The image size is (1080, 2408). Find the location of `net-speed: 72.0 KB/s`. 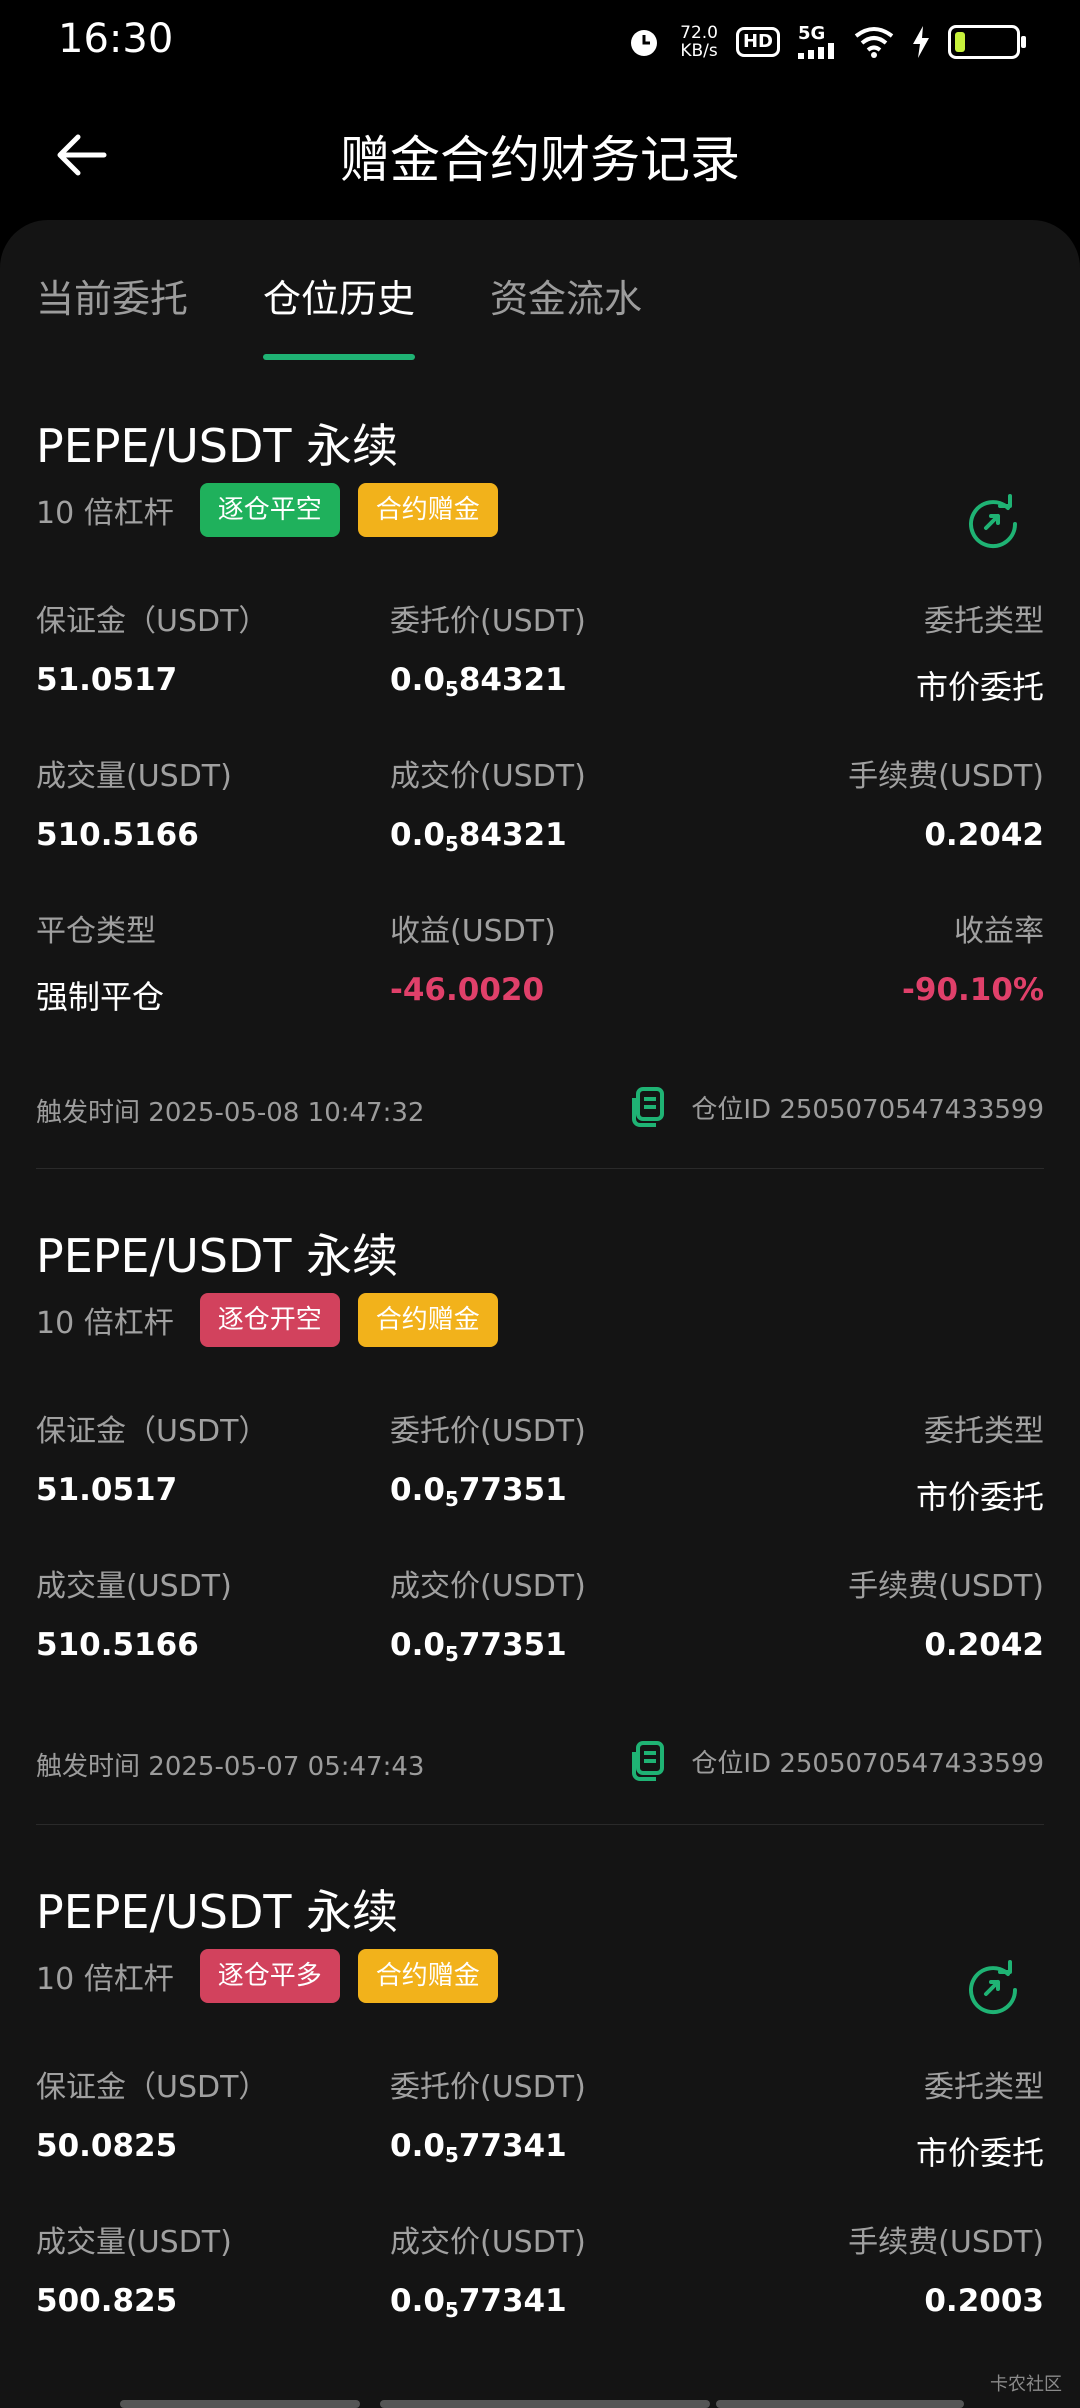

net-speed: 72.0 KB/s is located at coordinates (699, 42).